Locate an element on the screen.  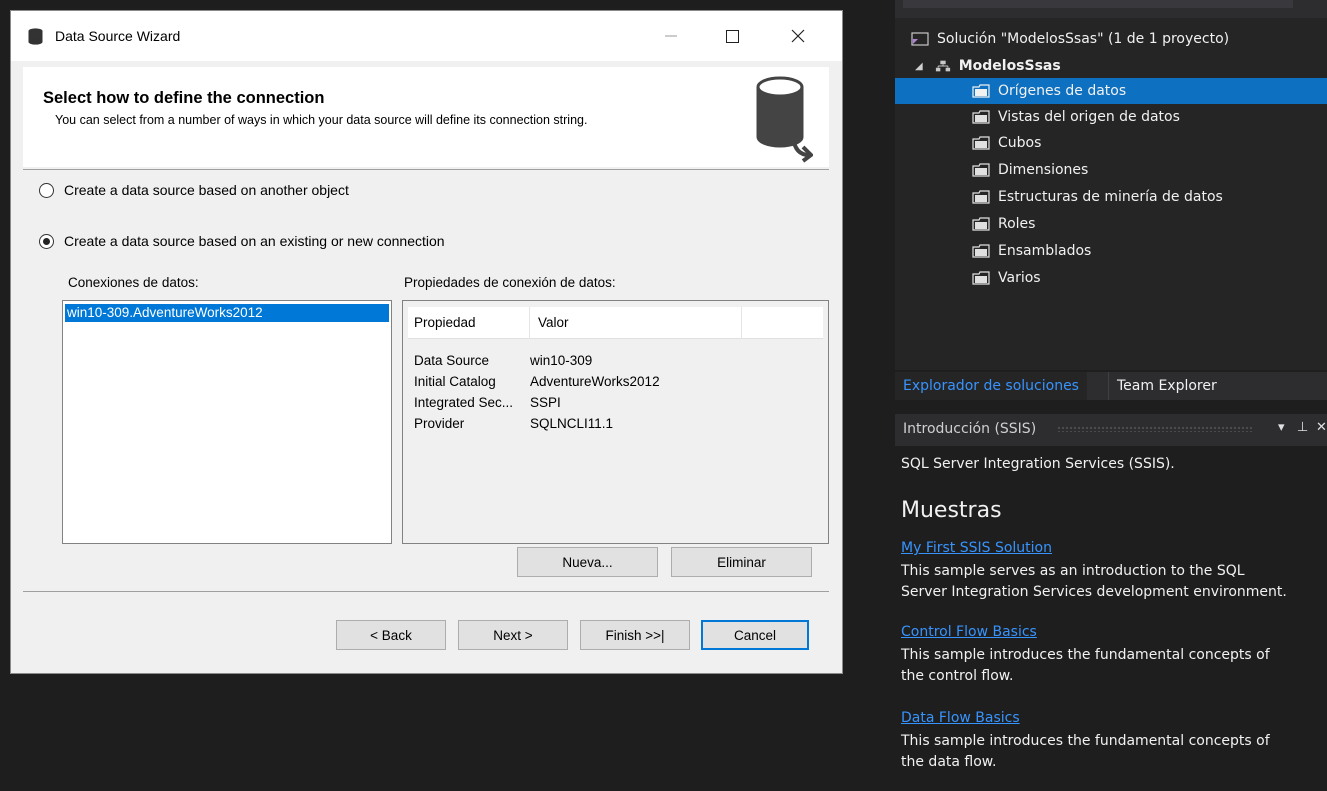
intro-subtitle: SQL Server Integration Services (SSIS). is located at coordinates (1038, 464).